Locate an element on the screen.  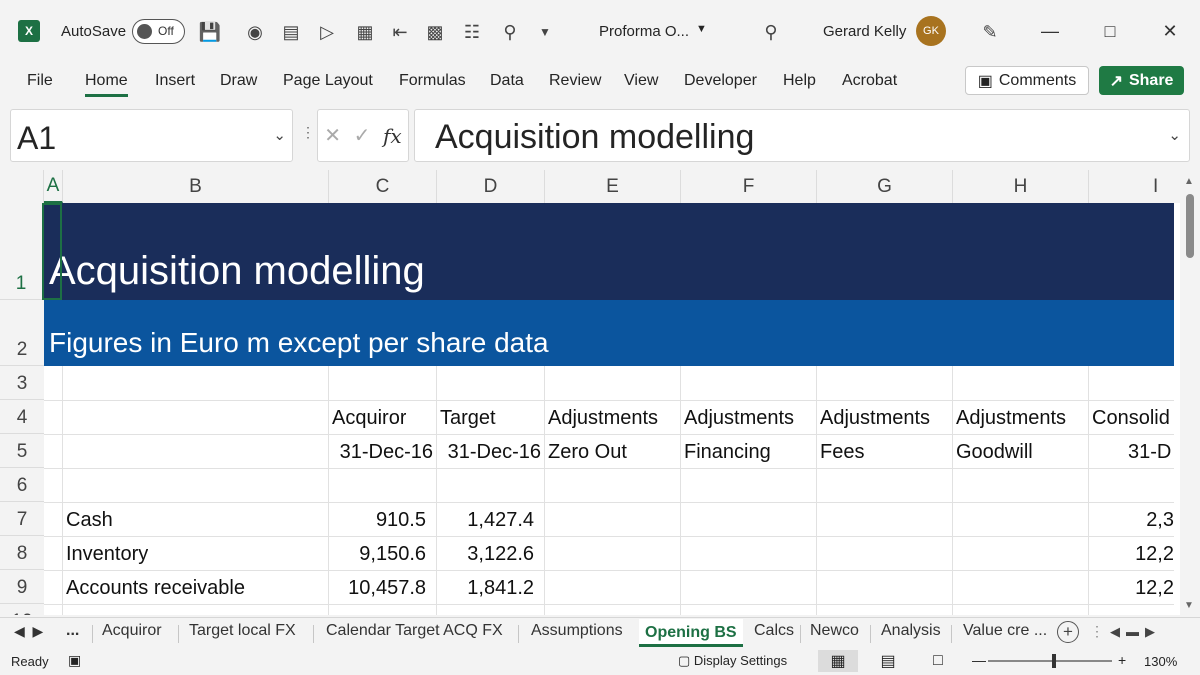
zoom-level: 130% is located at coordinates (1160, 661).